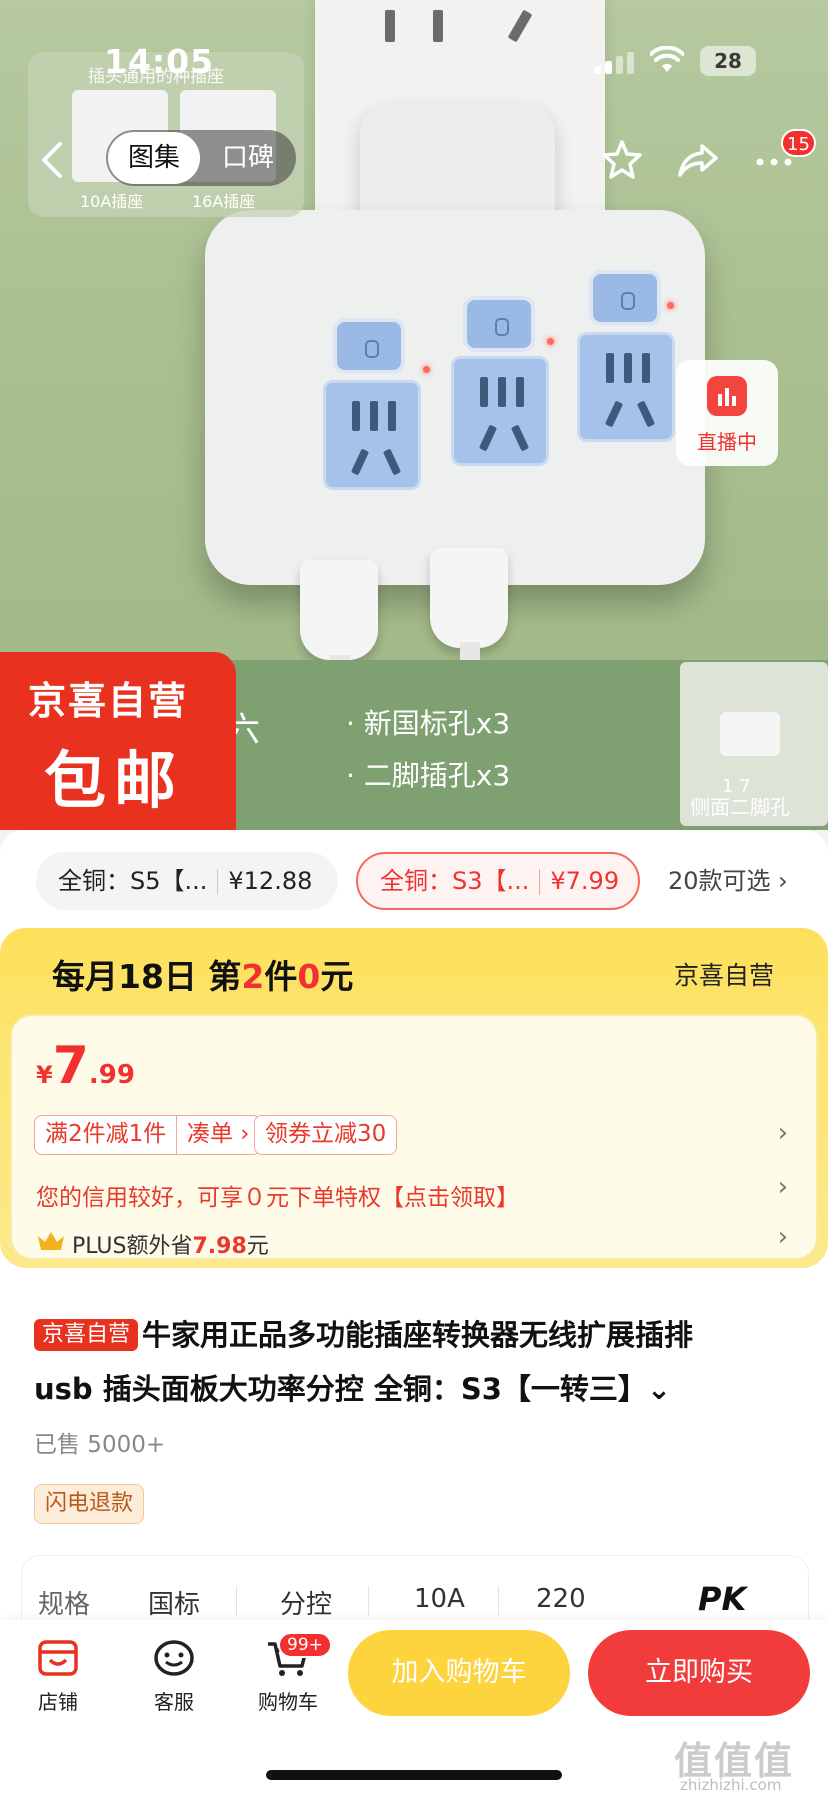 The image size is (828, 1796). I want to click on service-label: 客服, so click(174, 1702).